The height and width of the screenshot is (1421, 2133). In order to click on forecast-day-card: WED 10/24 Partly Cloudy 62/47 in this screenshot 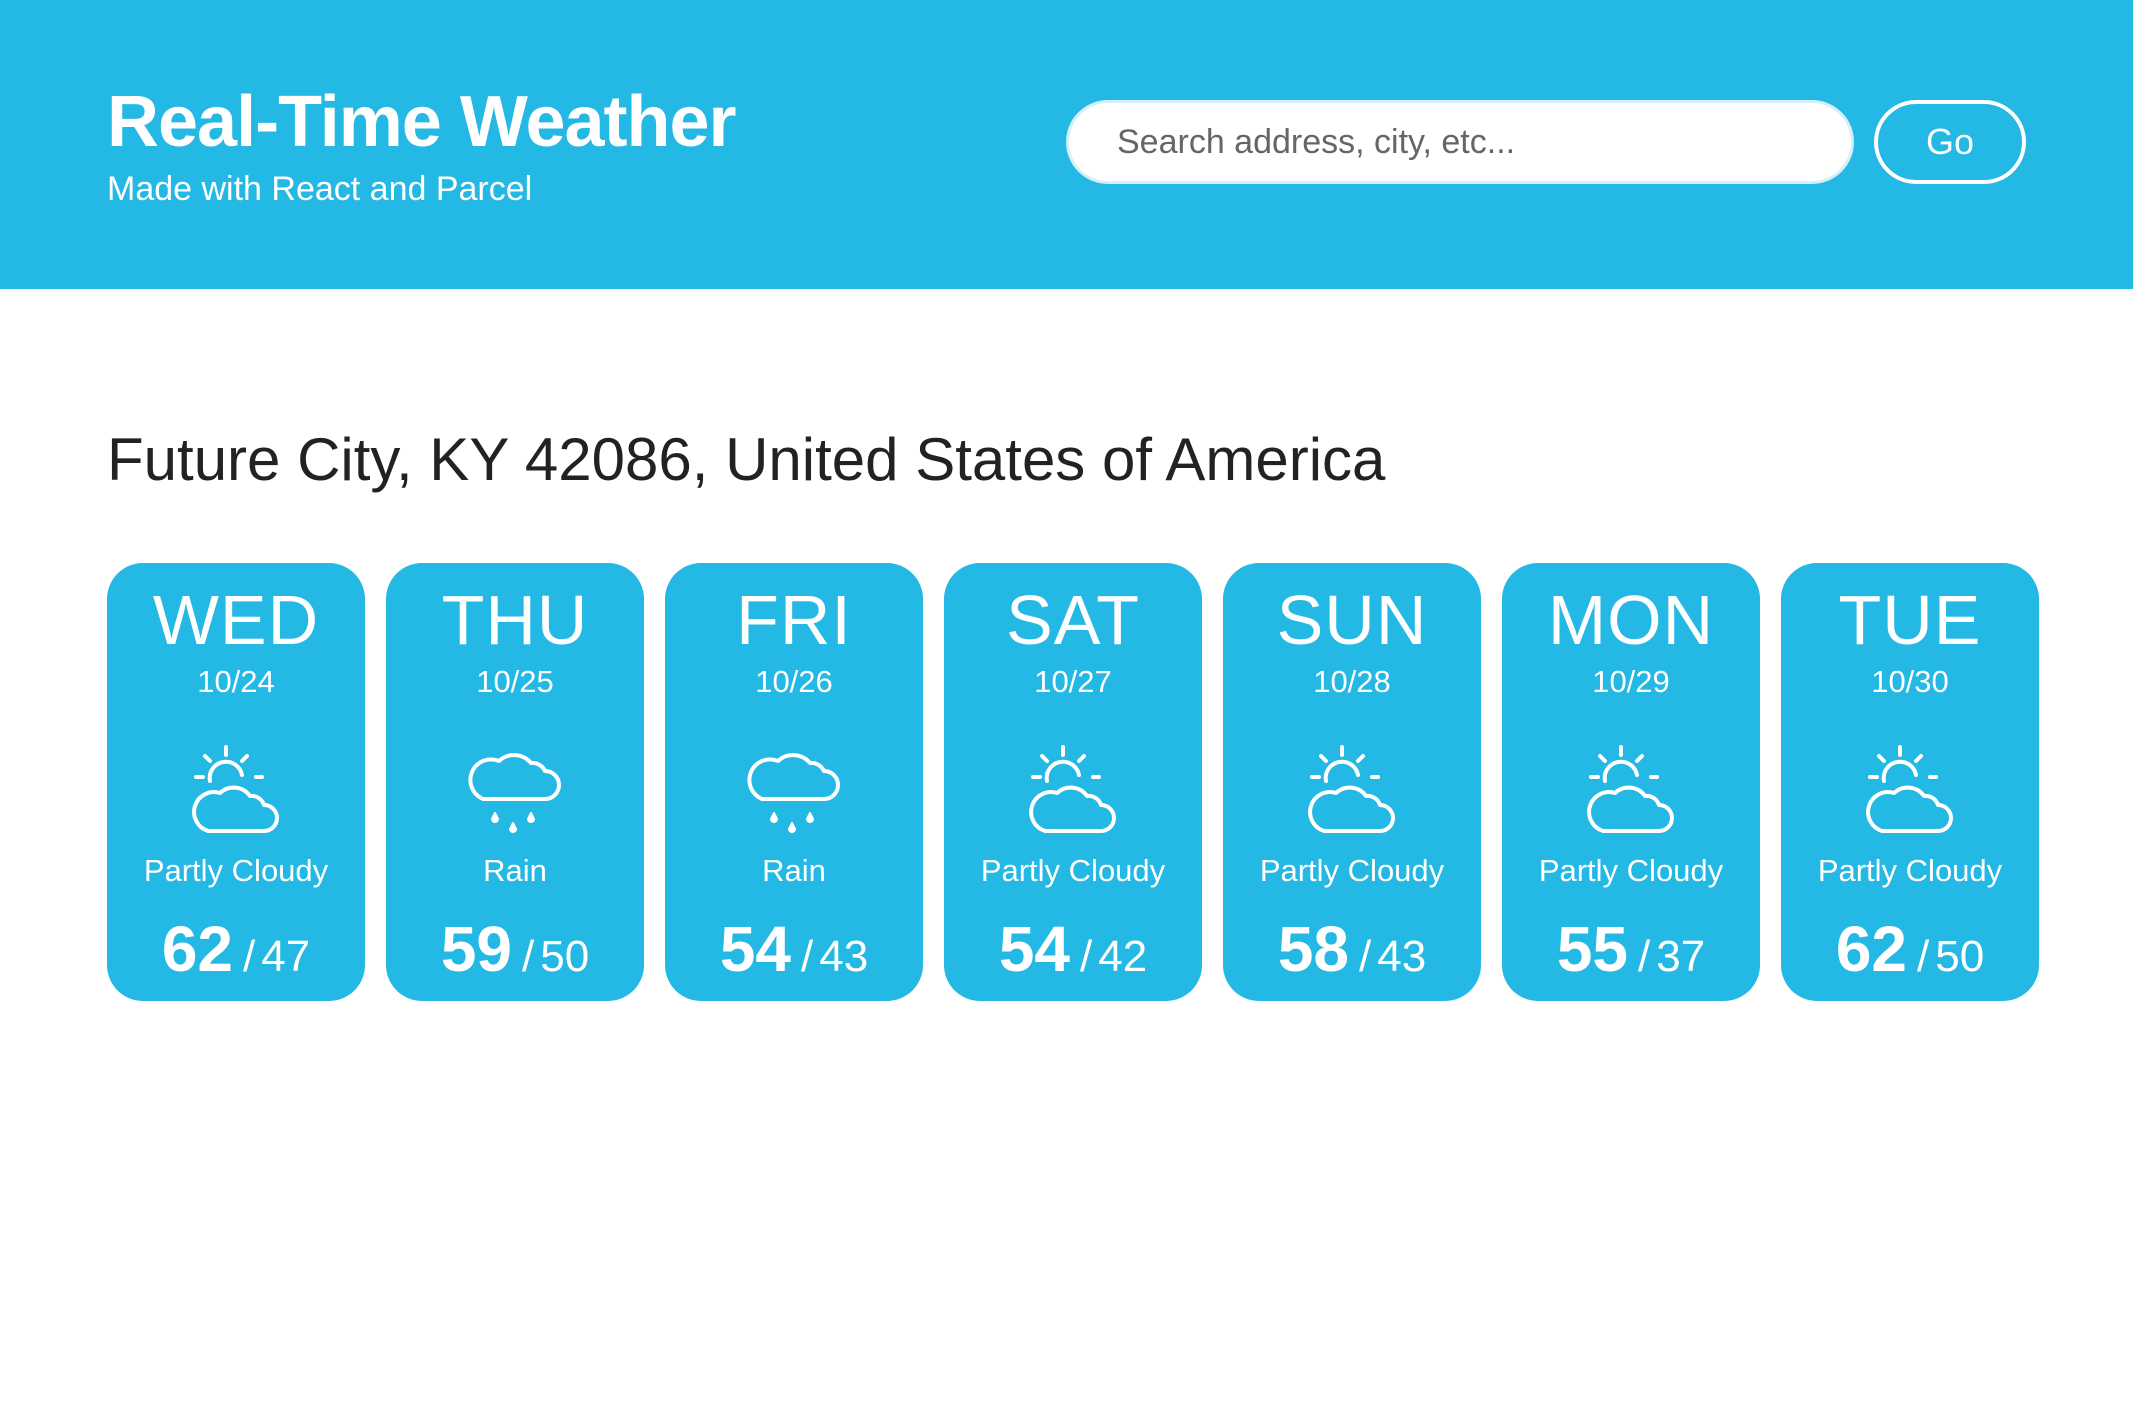, I will do `click(236, 782)`.